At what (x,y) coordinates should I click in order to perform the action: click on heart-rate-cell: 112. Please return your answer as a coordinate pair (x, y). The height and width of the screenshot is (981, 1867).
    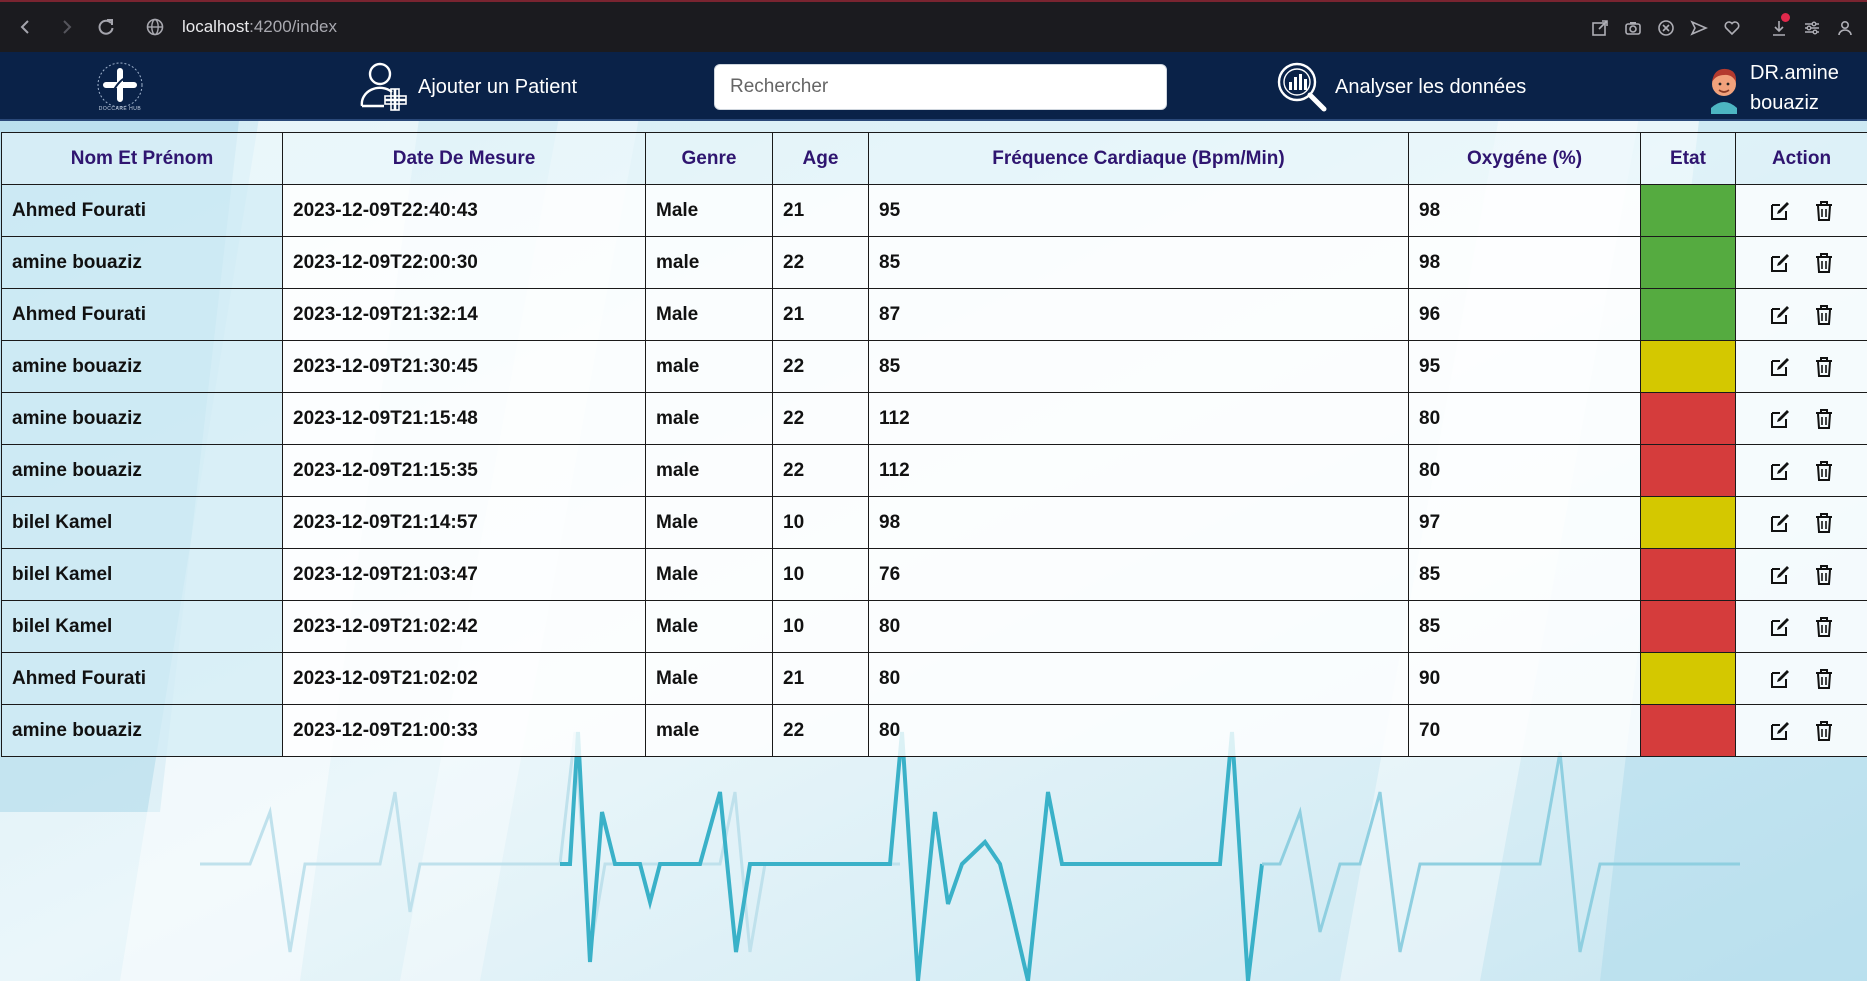
    Looking at the image, I should click on (1138, 470).